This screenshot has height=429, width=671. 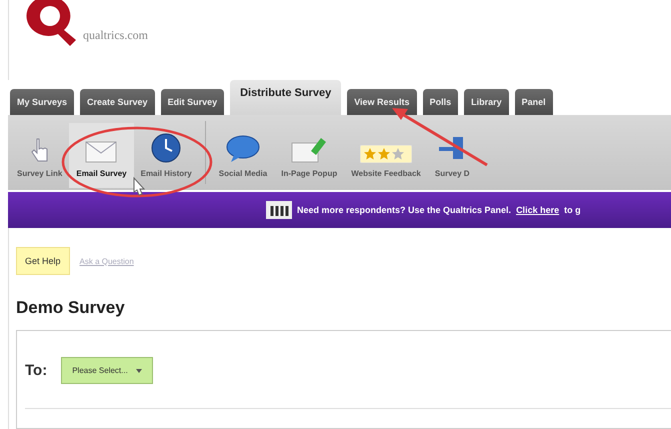 I want to click on toolbar-item: Email Survey, so click(x=101, y=155).